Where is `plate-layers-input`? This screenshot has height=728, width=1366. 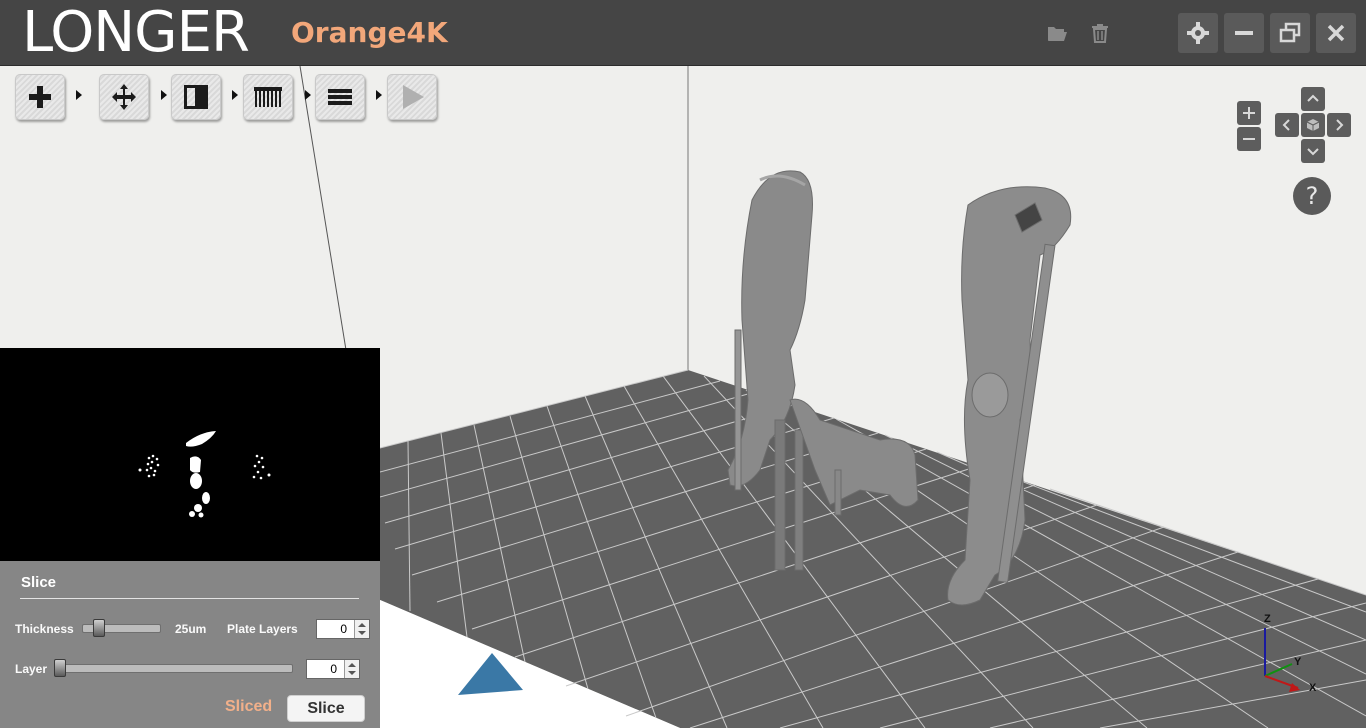 plate-layers-input is located at coordinates (334, 629).